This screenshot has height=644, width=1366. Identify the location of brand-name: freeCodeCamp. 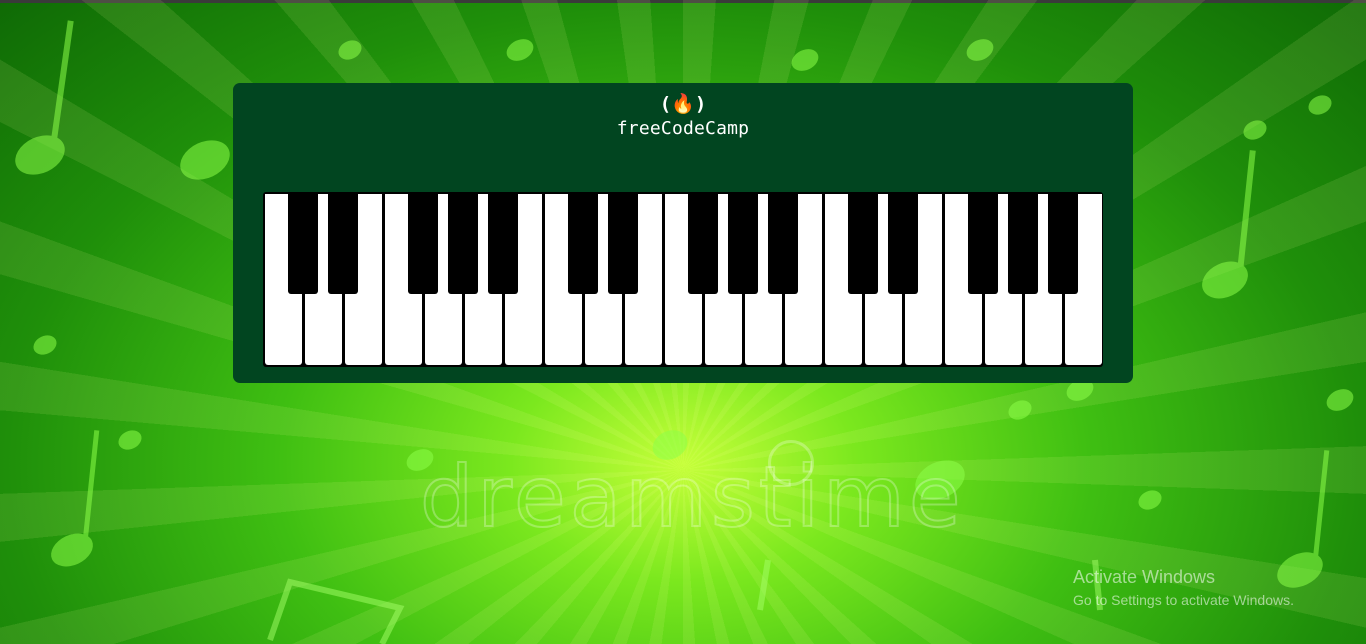
(683, 128).